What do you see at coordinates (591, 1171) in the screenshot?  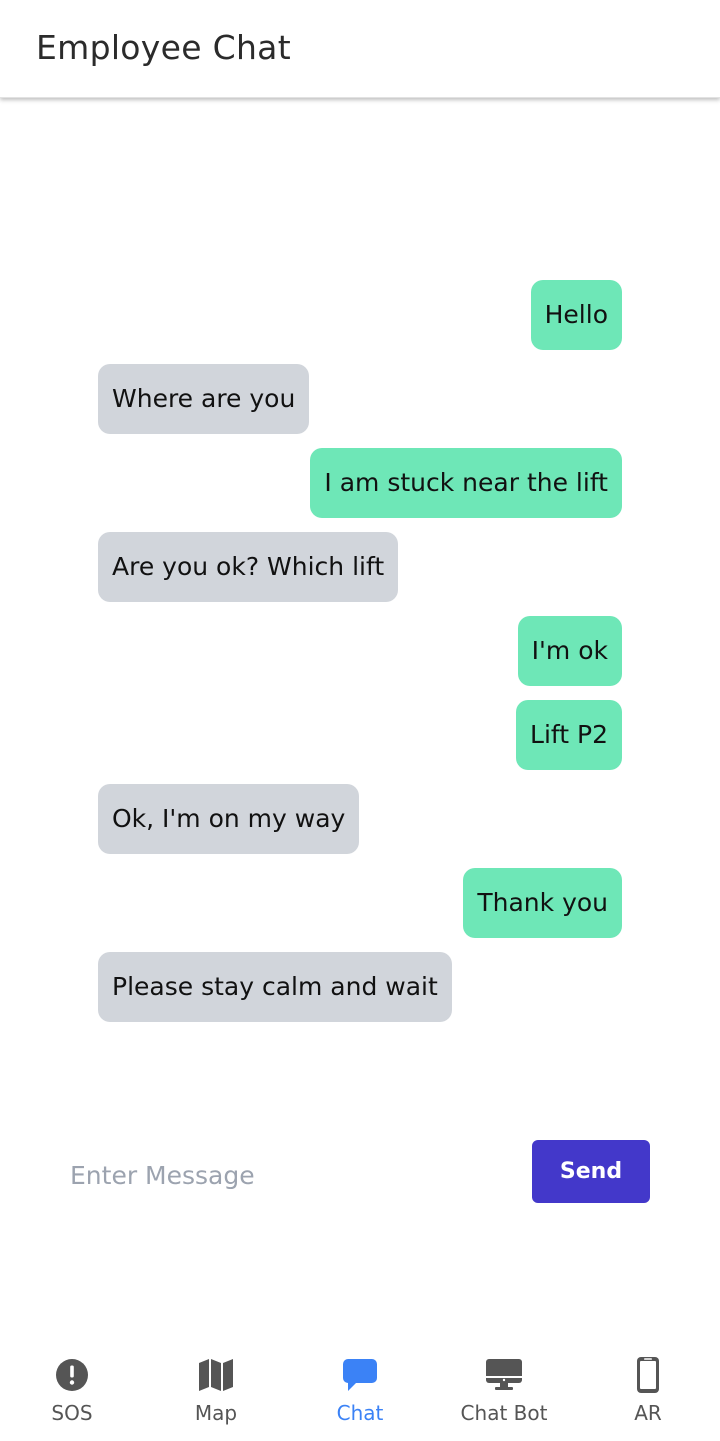 I see `send-button: Send` at bounding box center [591, 1171].